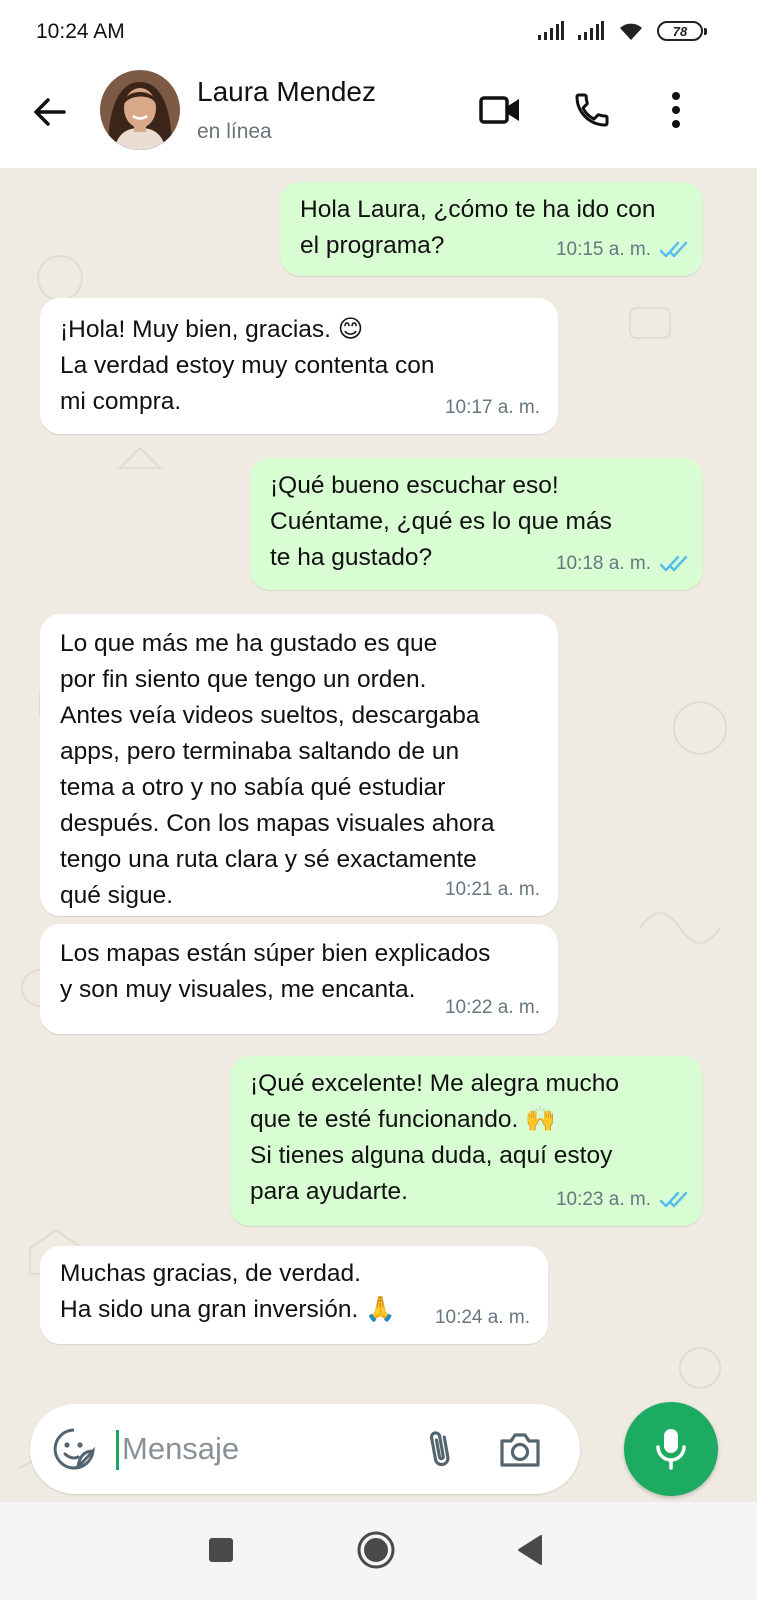 The height and width of the screenshot is (1600, 757). I want to click on more-vert-icon, so click(676, 110).